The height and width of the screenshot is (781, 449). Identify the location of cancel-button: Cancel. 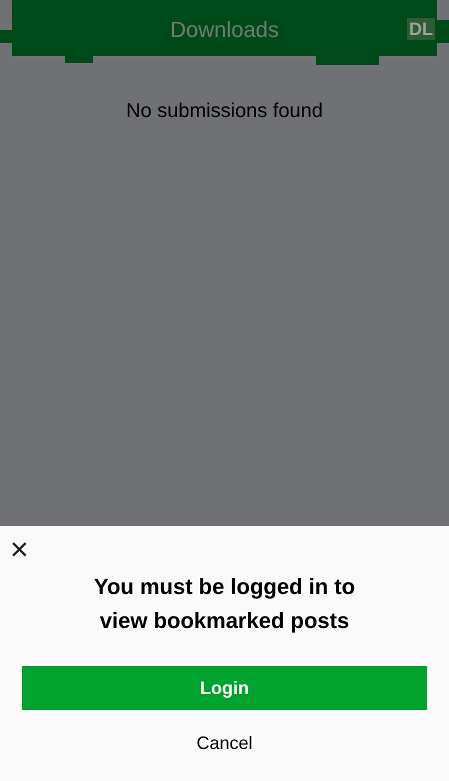
(224, 743).